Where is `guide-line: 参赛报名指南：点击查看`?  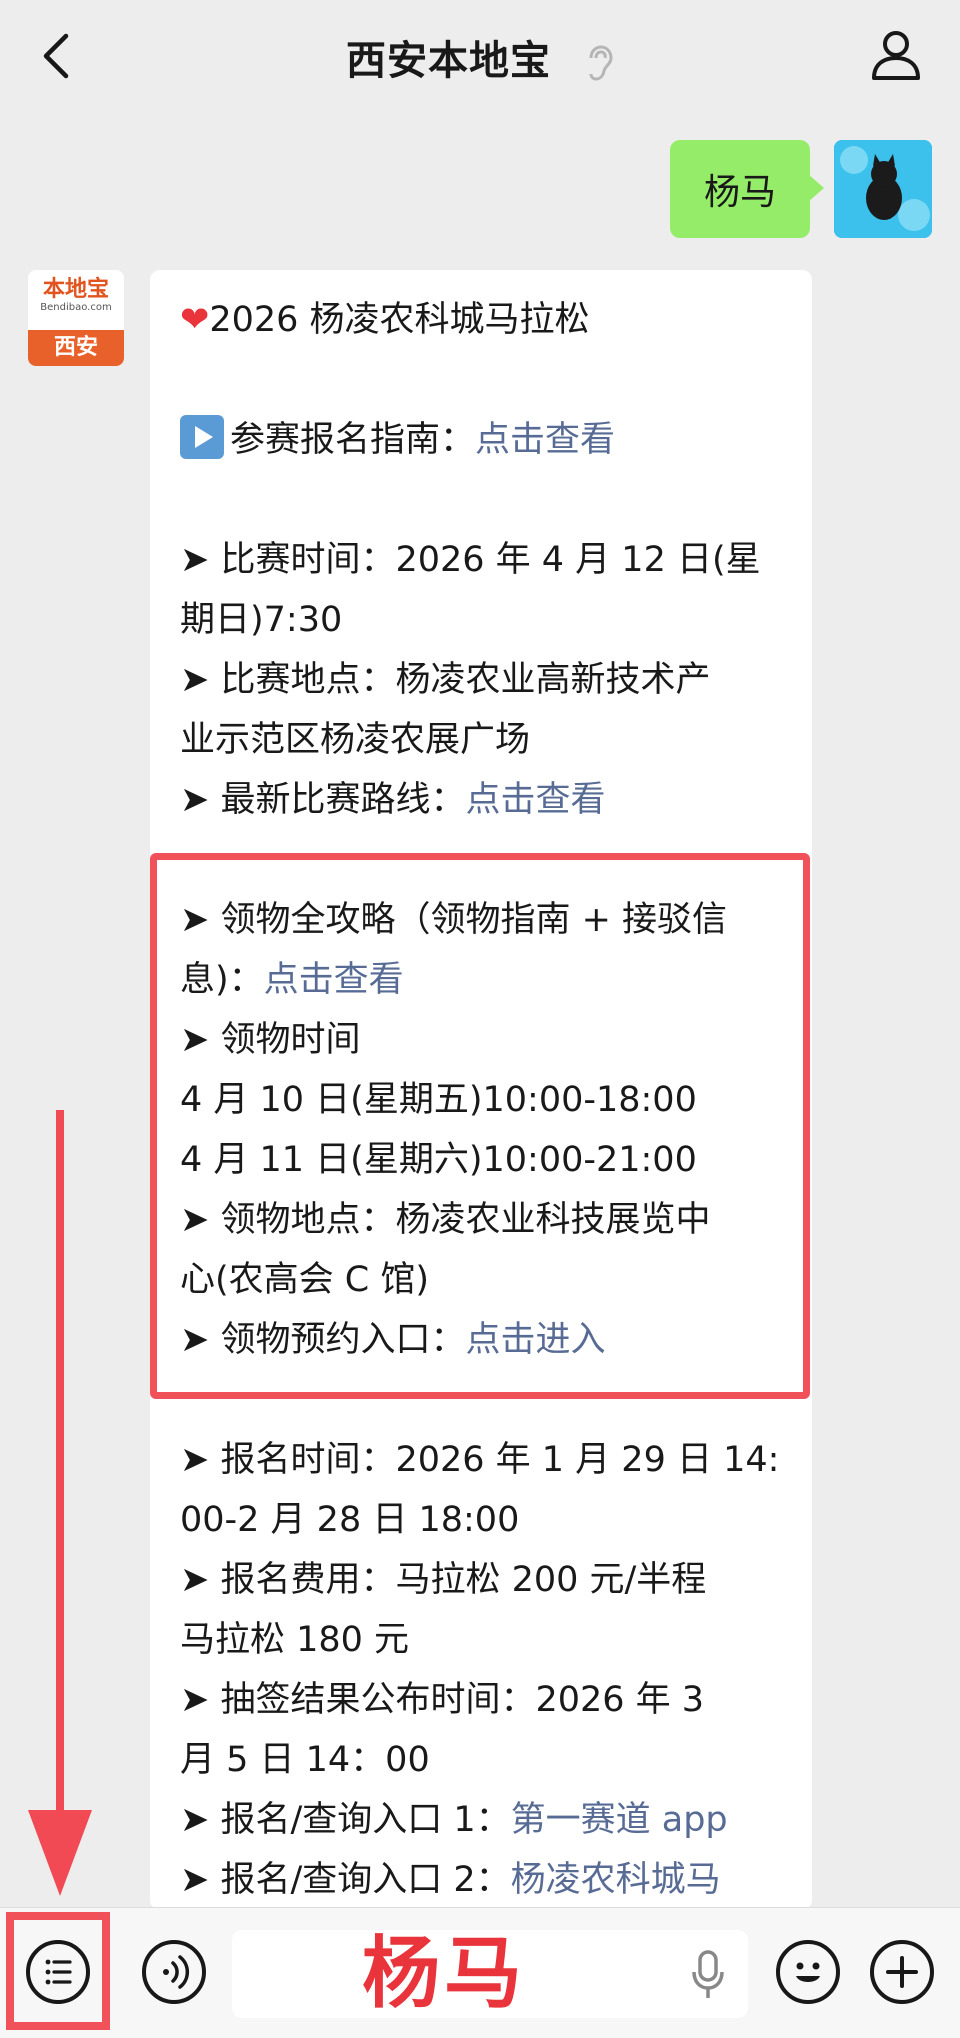
guide-line: 参赛报名指南：点击查看 is located at coordinates (486, 440).